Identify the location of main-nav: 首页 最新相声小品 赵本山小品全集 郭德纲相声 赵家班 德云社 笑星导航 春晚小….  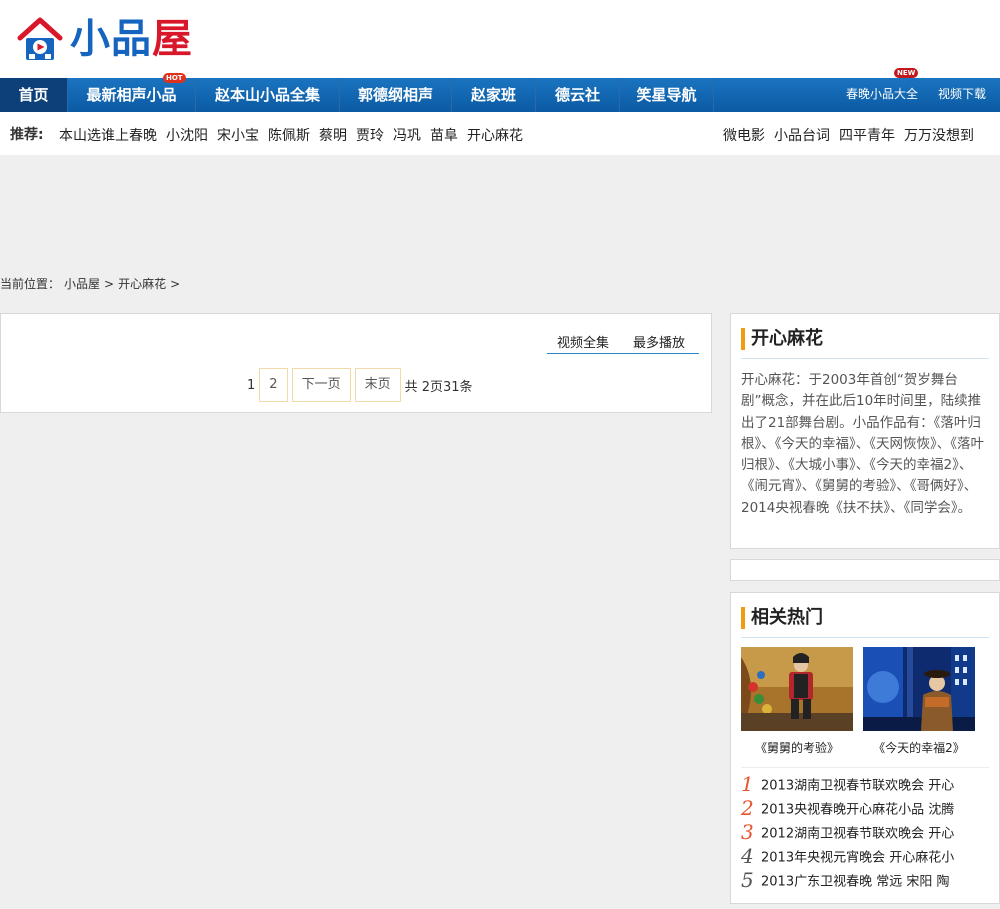
(500, 95).